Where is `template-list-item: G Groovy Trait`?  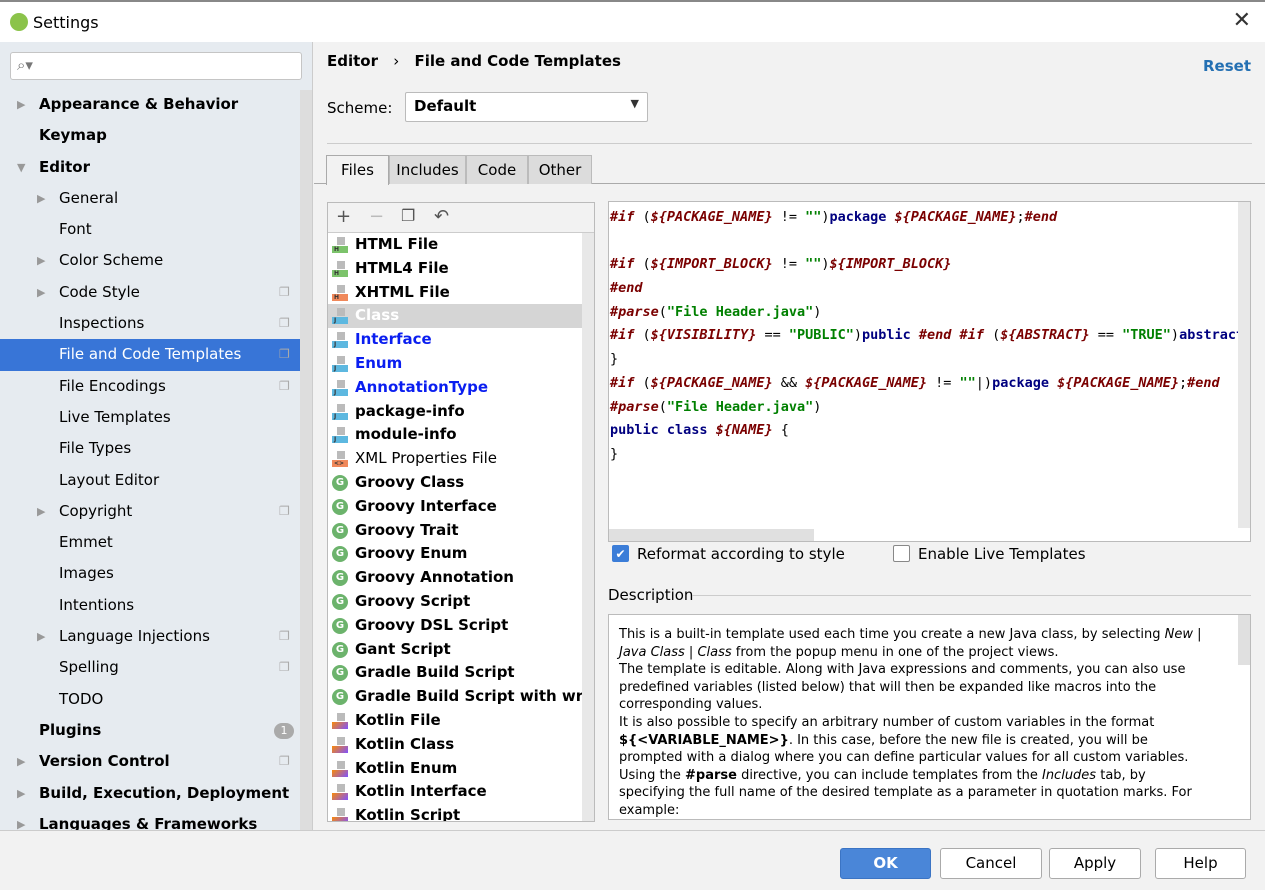 template-list-item: G Groovy Trait is located at coordinates (461, 531).